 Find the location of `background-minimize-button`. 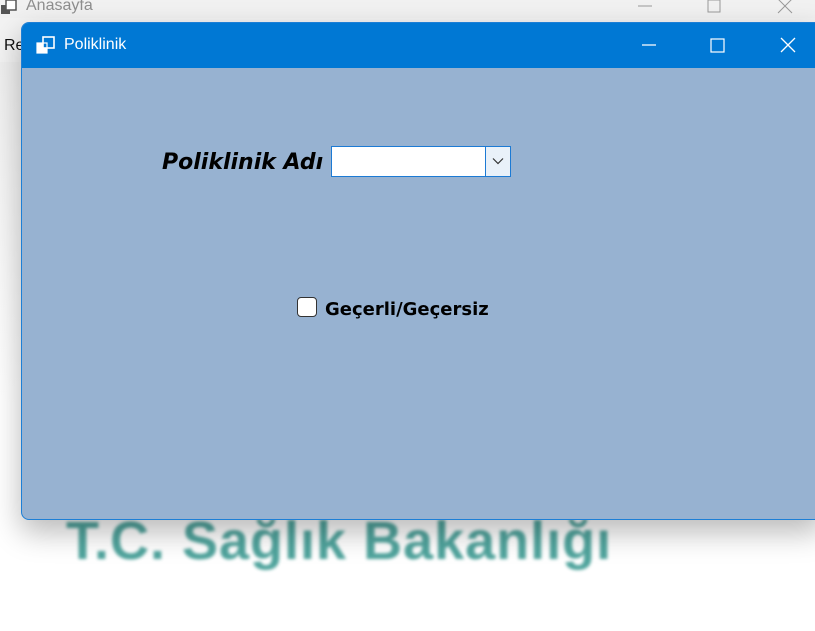

background-minimize-button is located at coordinates (645, 8).